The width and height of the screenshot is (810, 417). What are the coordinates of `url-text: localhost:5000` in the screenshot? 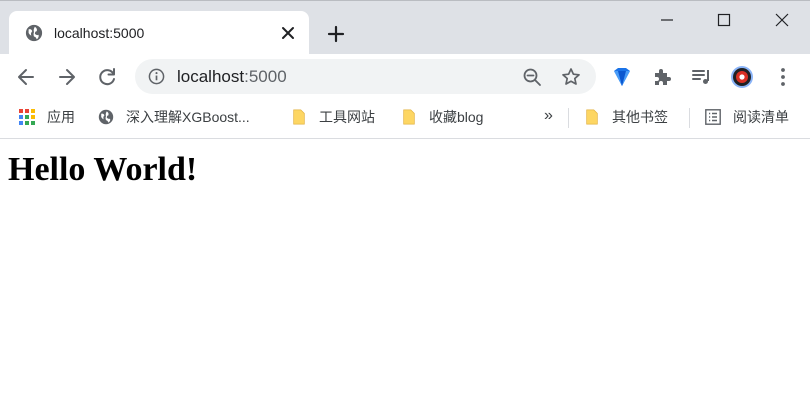 It's located at (232, 77).